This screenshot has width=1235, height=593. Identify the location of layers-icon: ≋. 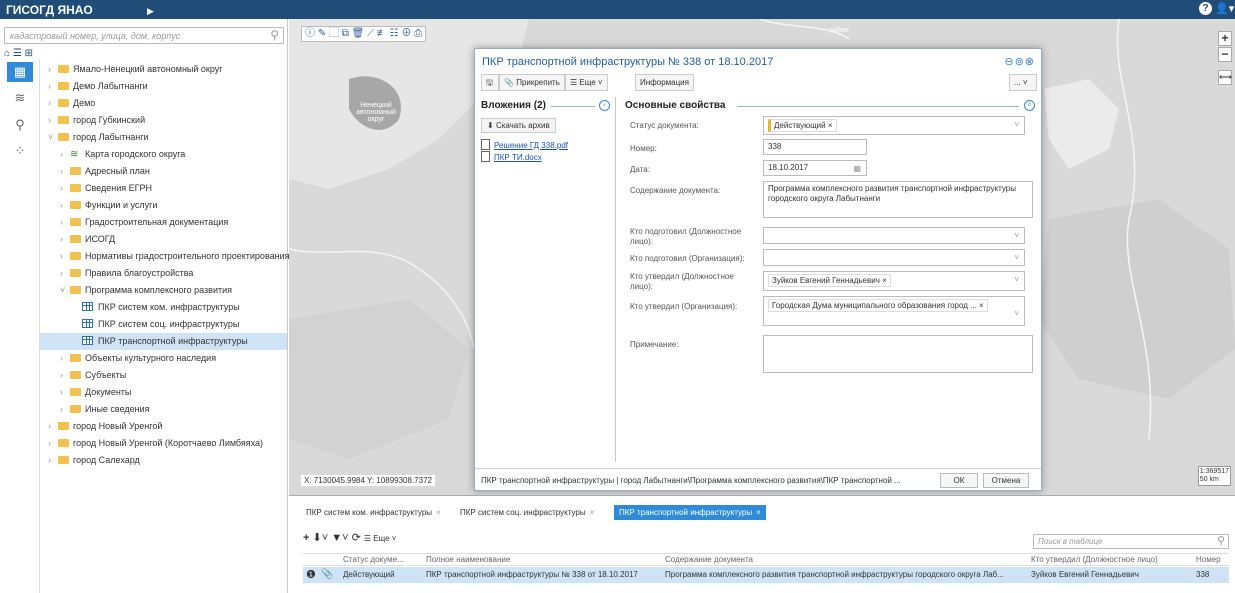
(20, 98).